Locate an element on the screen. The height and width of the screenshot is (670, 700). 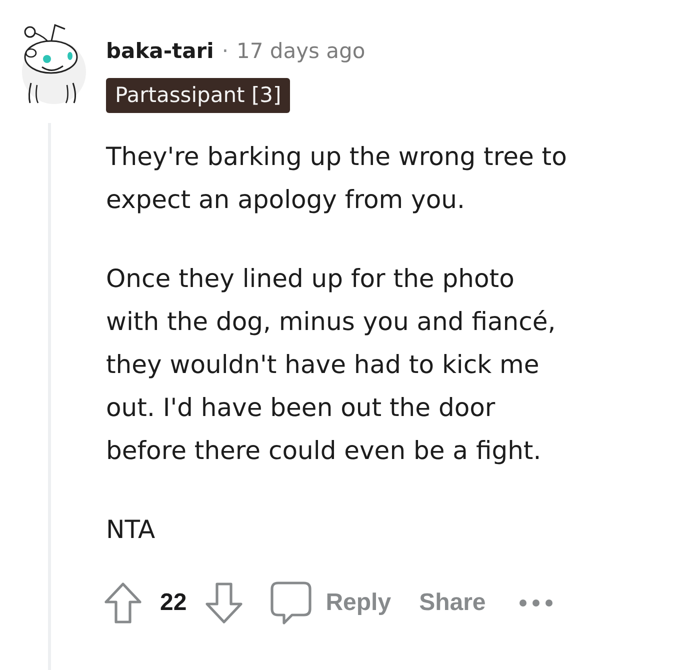
share-button: Share is located at coordinates (452, 603).